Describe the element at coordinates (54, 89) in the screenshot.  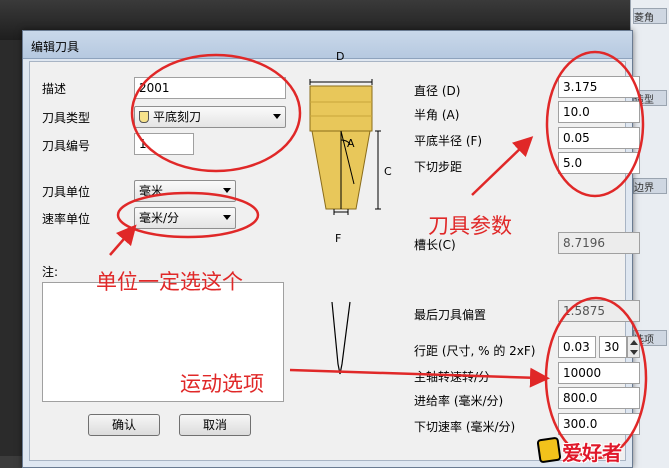
I see `description-label: 描述` at that location.